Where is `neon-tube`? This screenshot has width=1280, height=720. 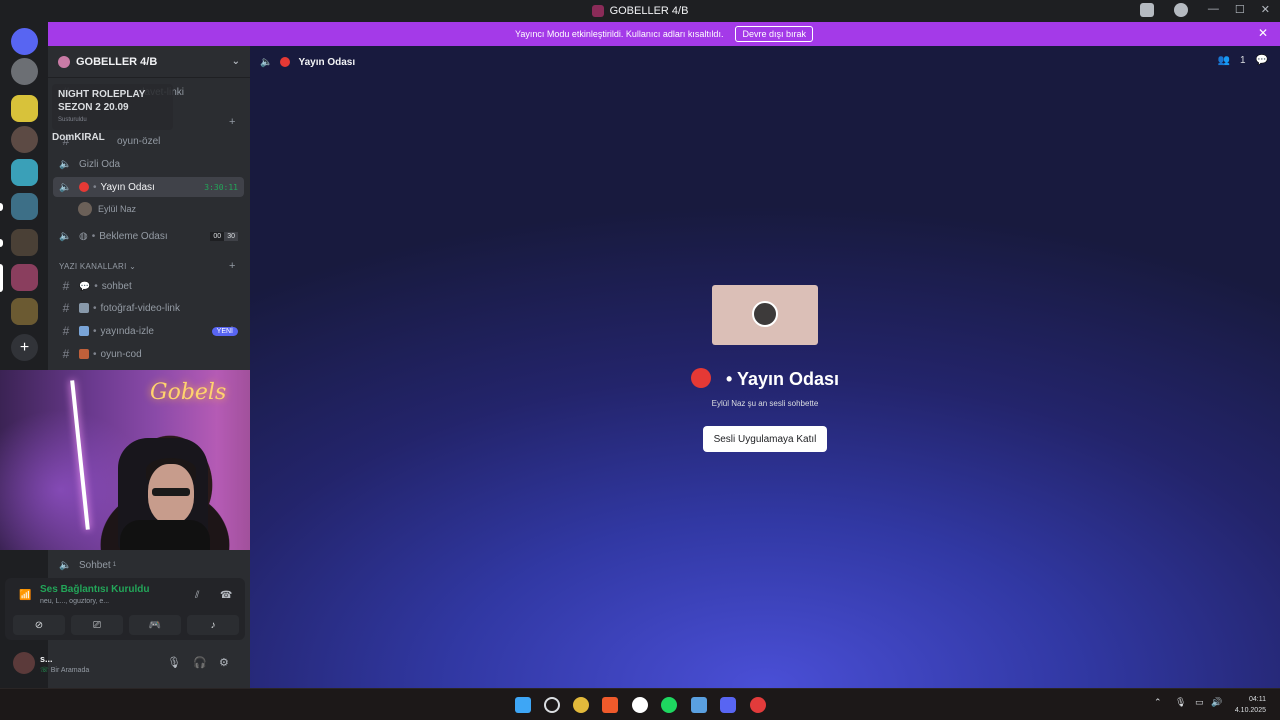
neon-tube is located at coordinates (80, 455).